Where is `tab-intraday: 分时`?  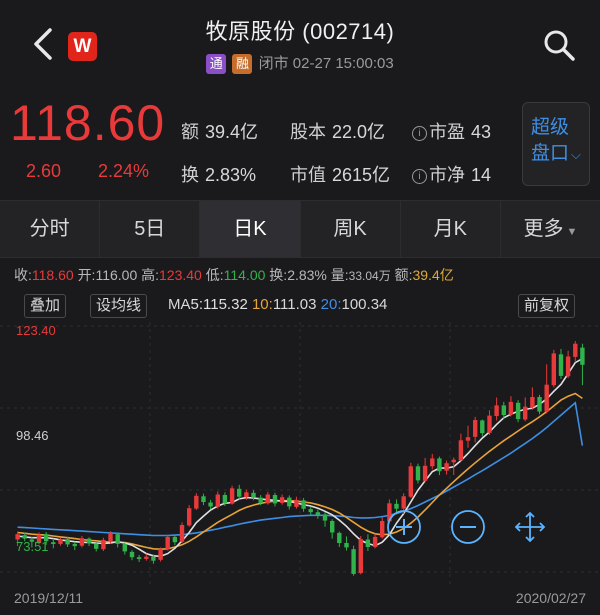
tab-intraday: 分时 is located at coordinates (50, 229).